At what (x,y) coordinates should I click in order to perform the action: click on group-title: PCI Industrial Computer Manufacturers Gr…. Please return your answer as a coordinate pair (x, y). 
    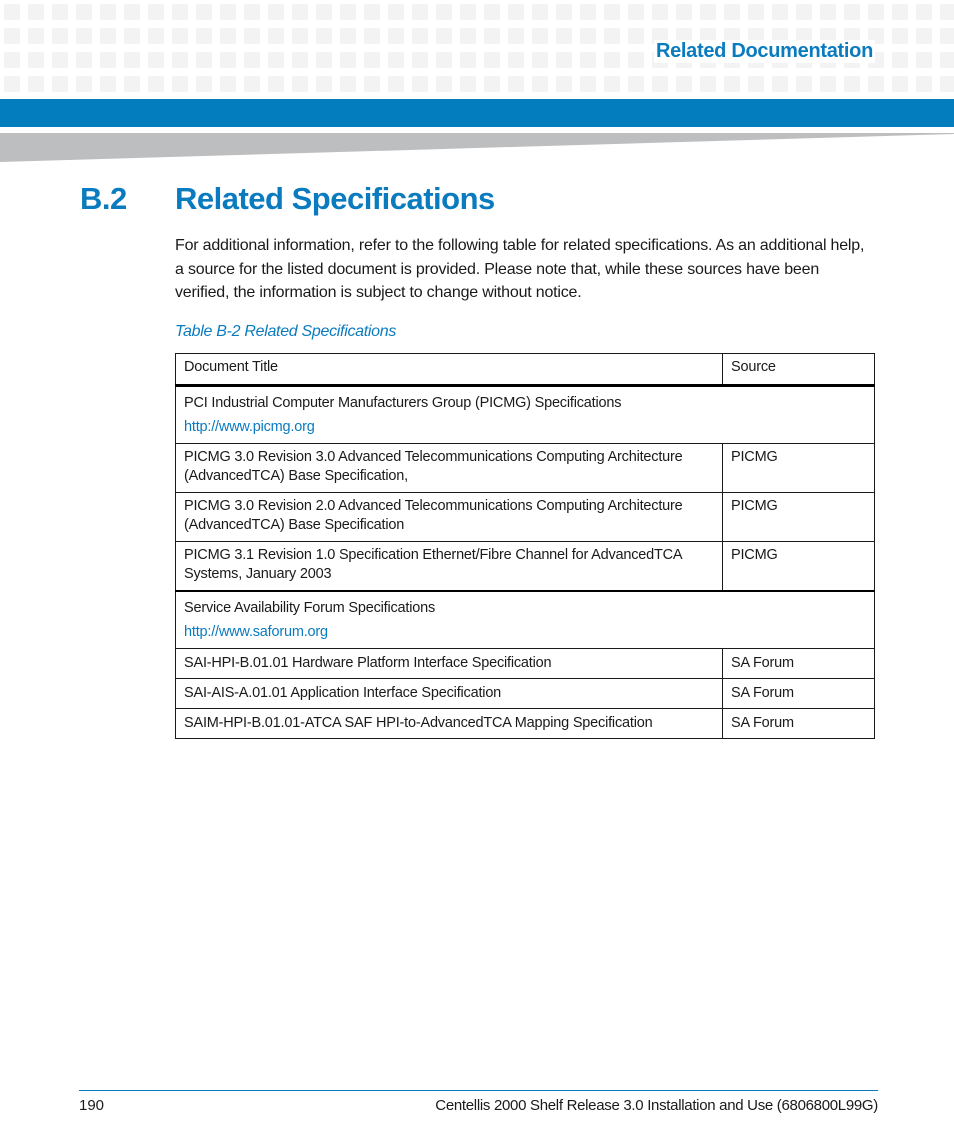
    Looking at the image, I should click on (403, 403).